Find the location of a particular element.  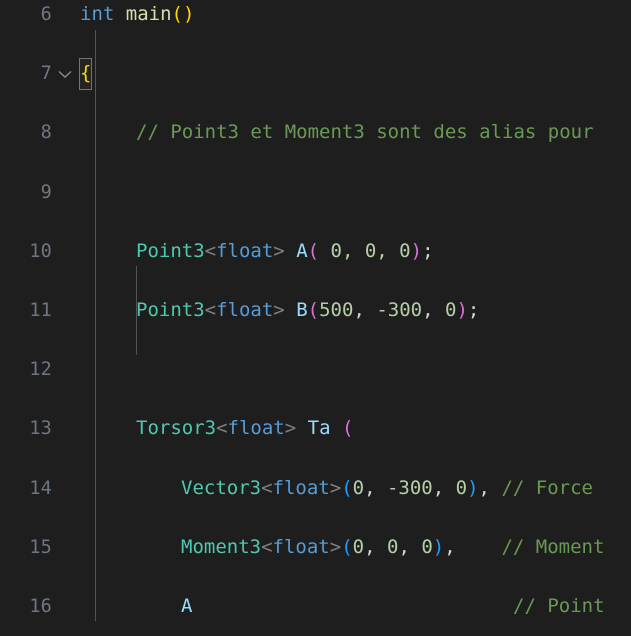

code-text: { is located at coordinates (85, 74).